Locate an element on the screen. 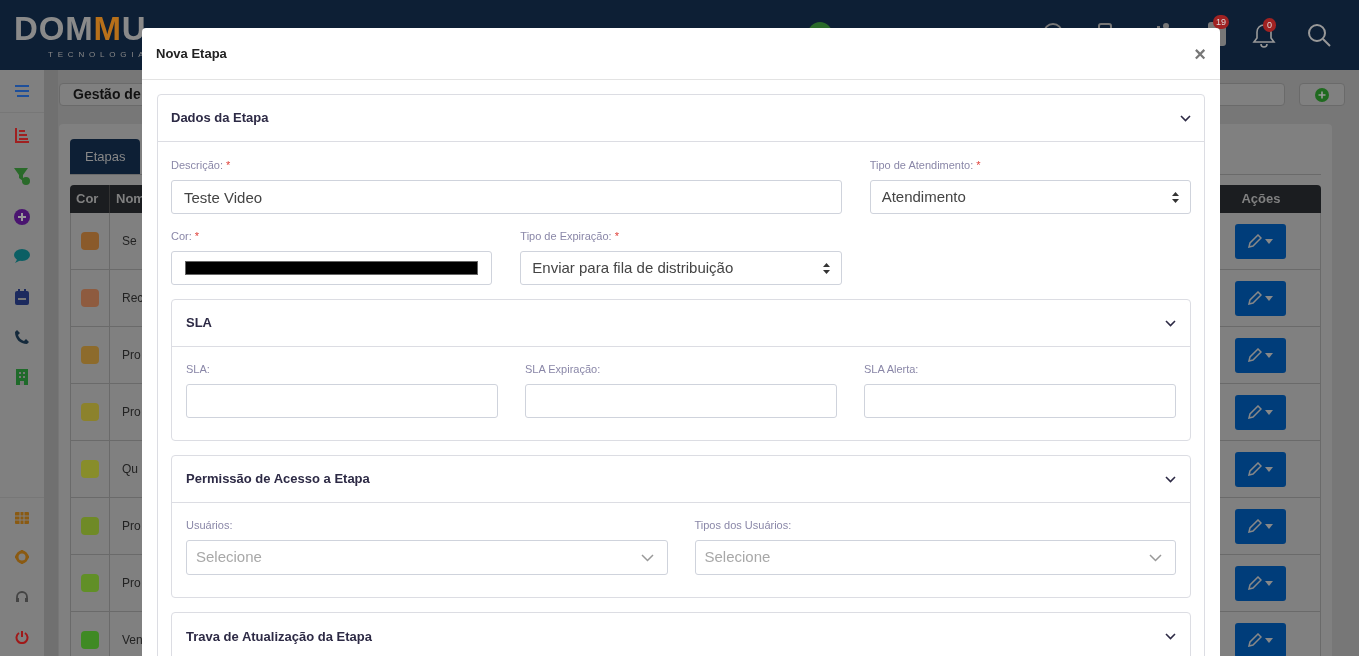 Image resolution: width=1359 pixels, height=656 pixels. table-cell-text: Rec is located at coordinates (133, 298).